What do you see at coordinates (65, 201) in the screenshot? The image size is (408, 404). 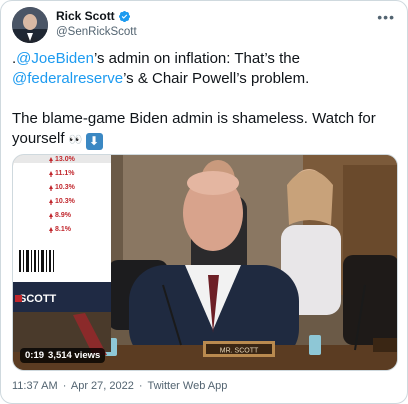 I see `sign-value-4: 10.3%` at bounding box center [65, 201].